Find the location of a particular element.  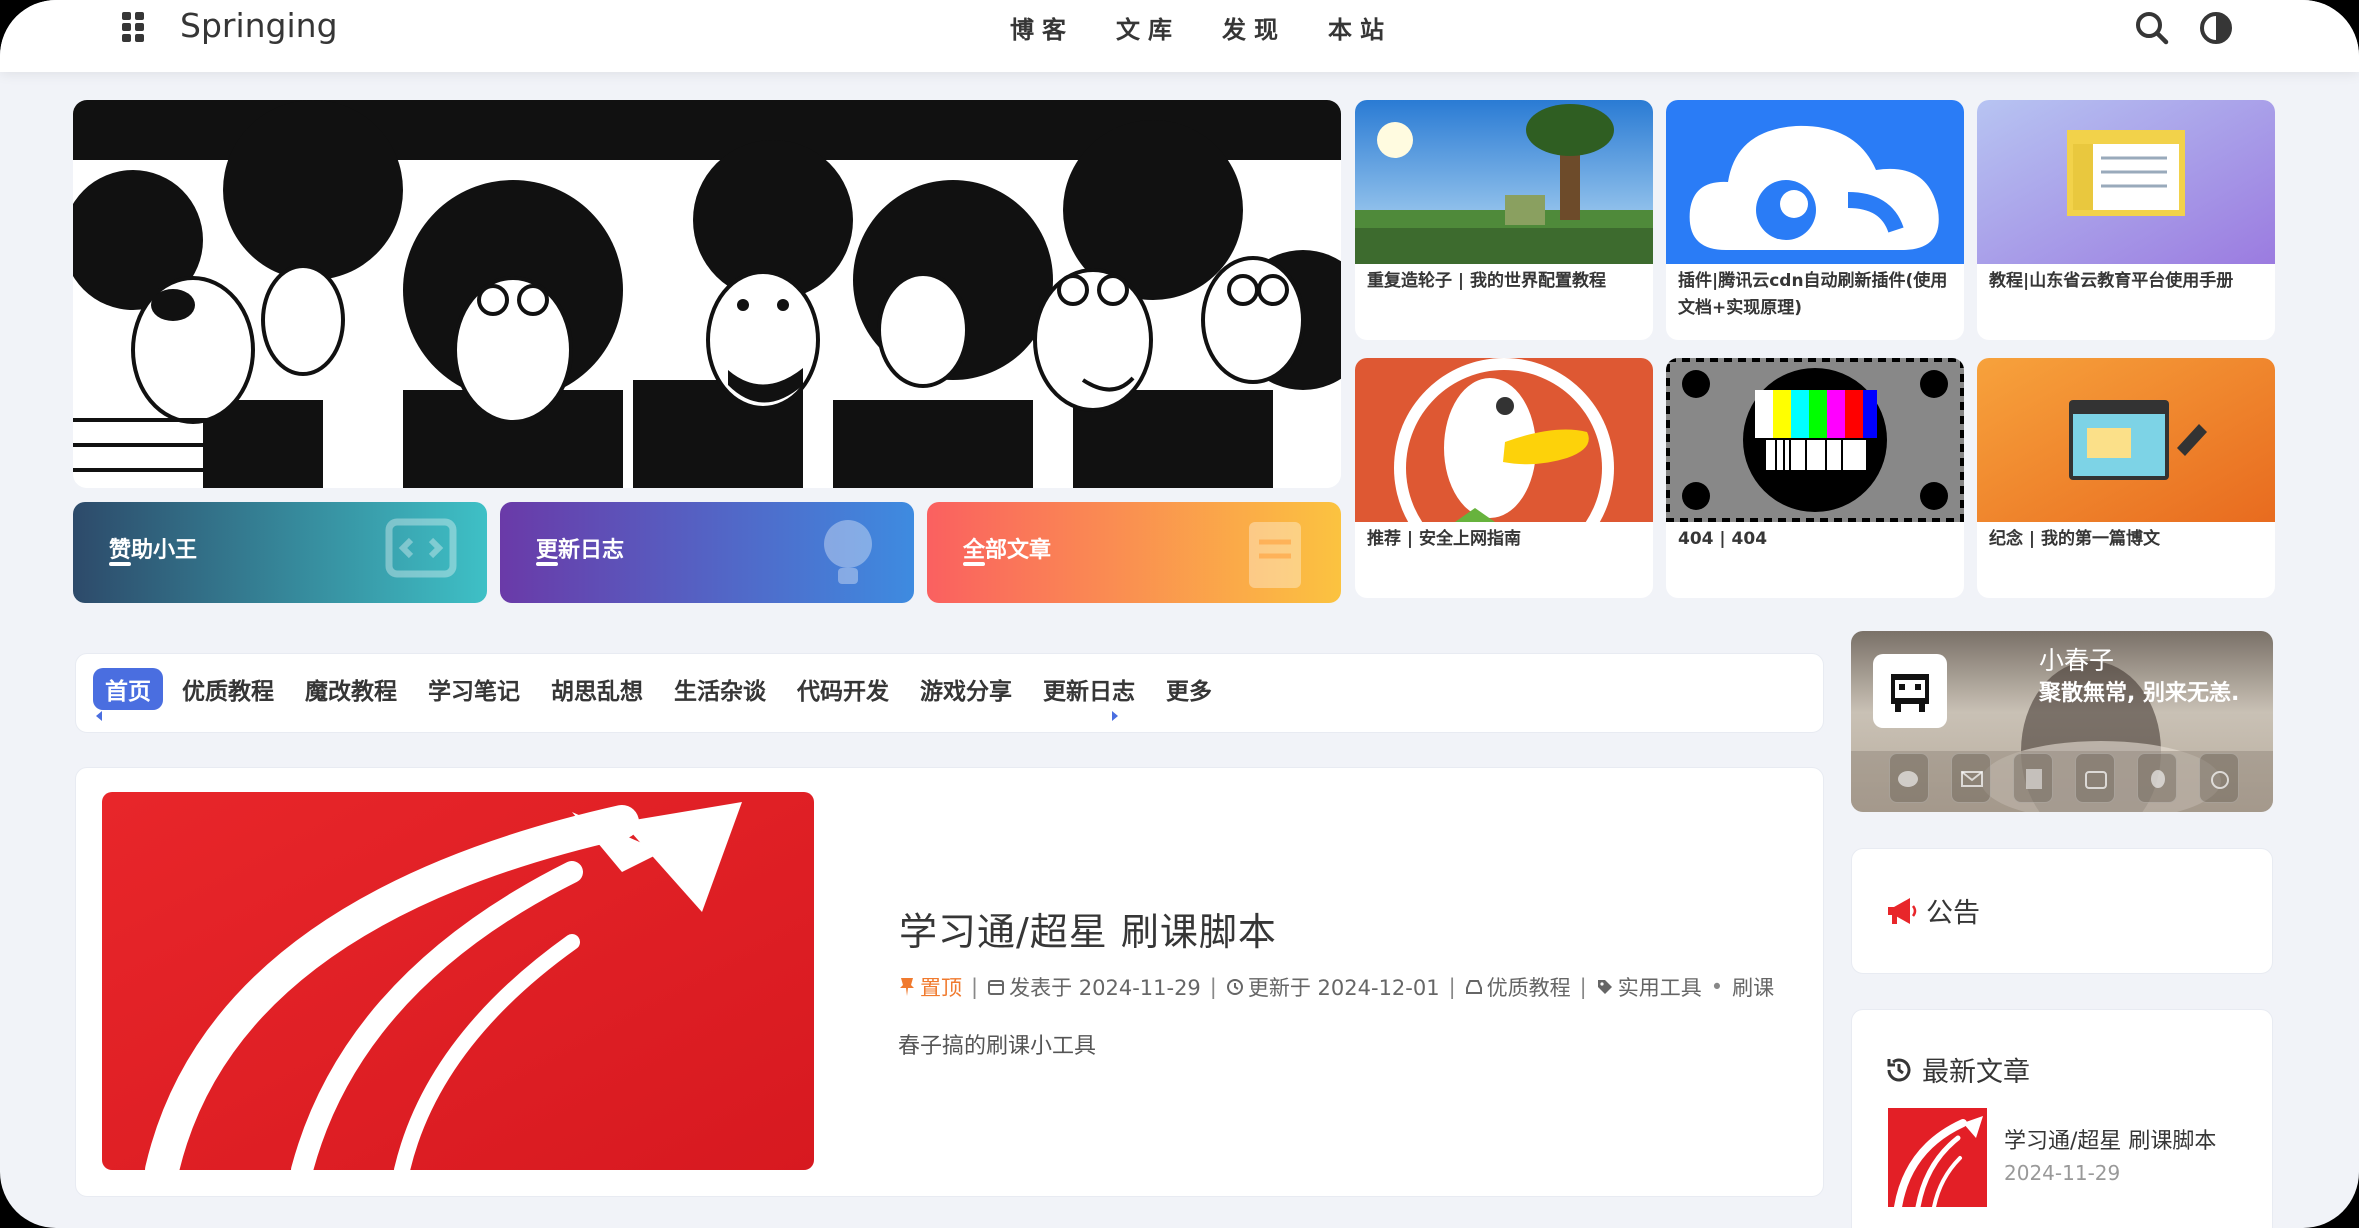

post-category: 优质教程 is located at coordinates (1529, 987).